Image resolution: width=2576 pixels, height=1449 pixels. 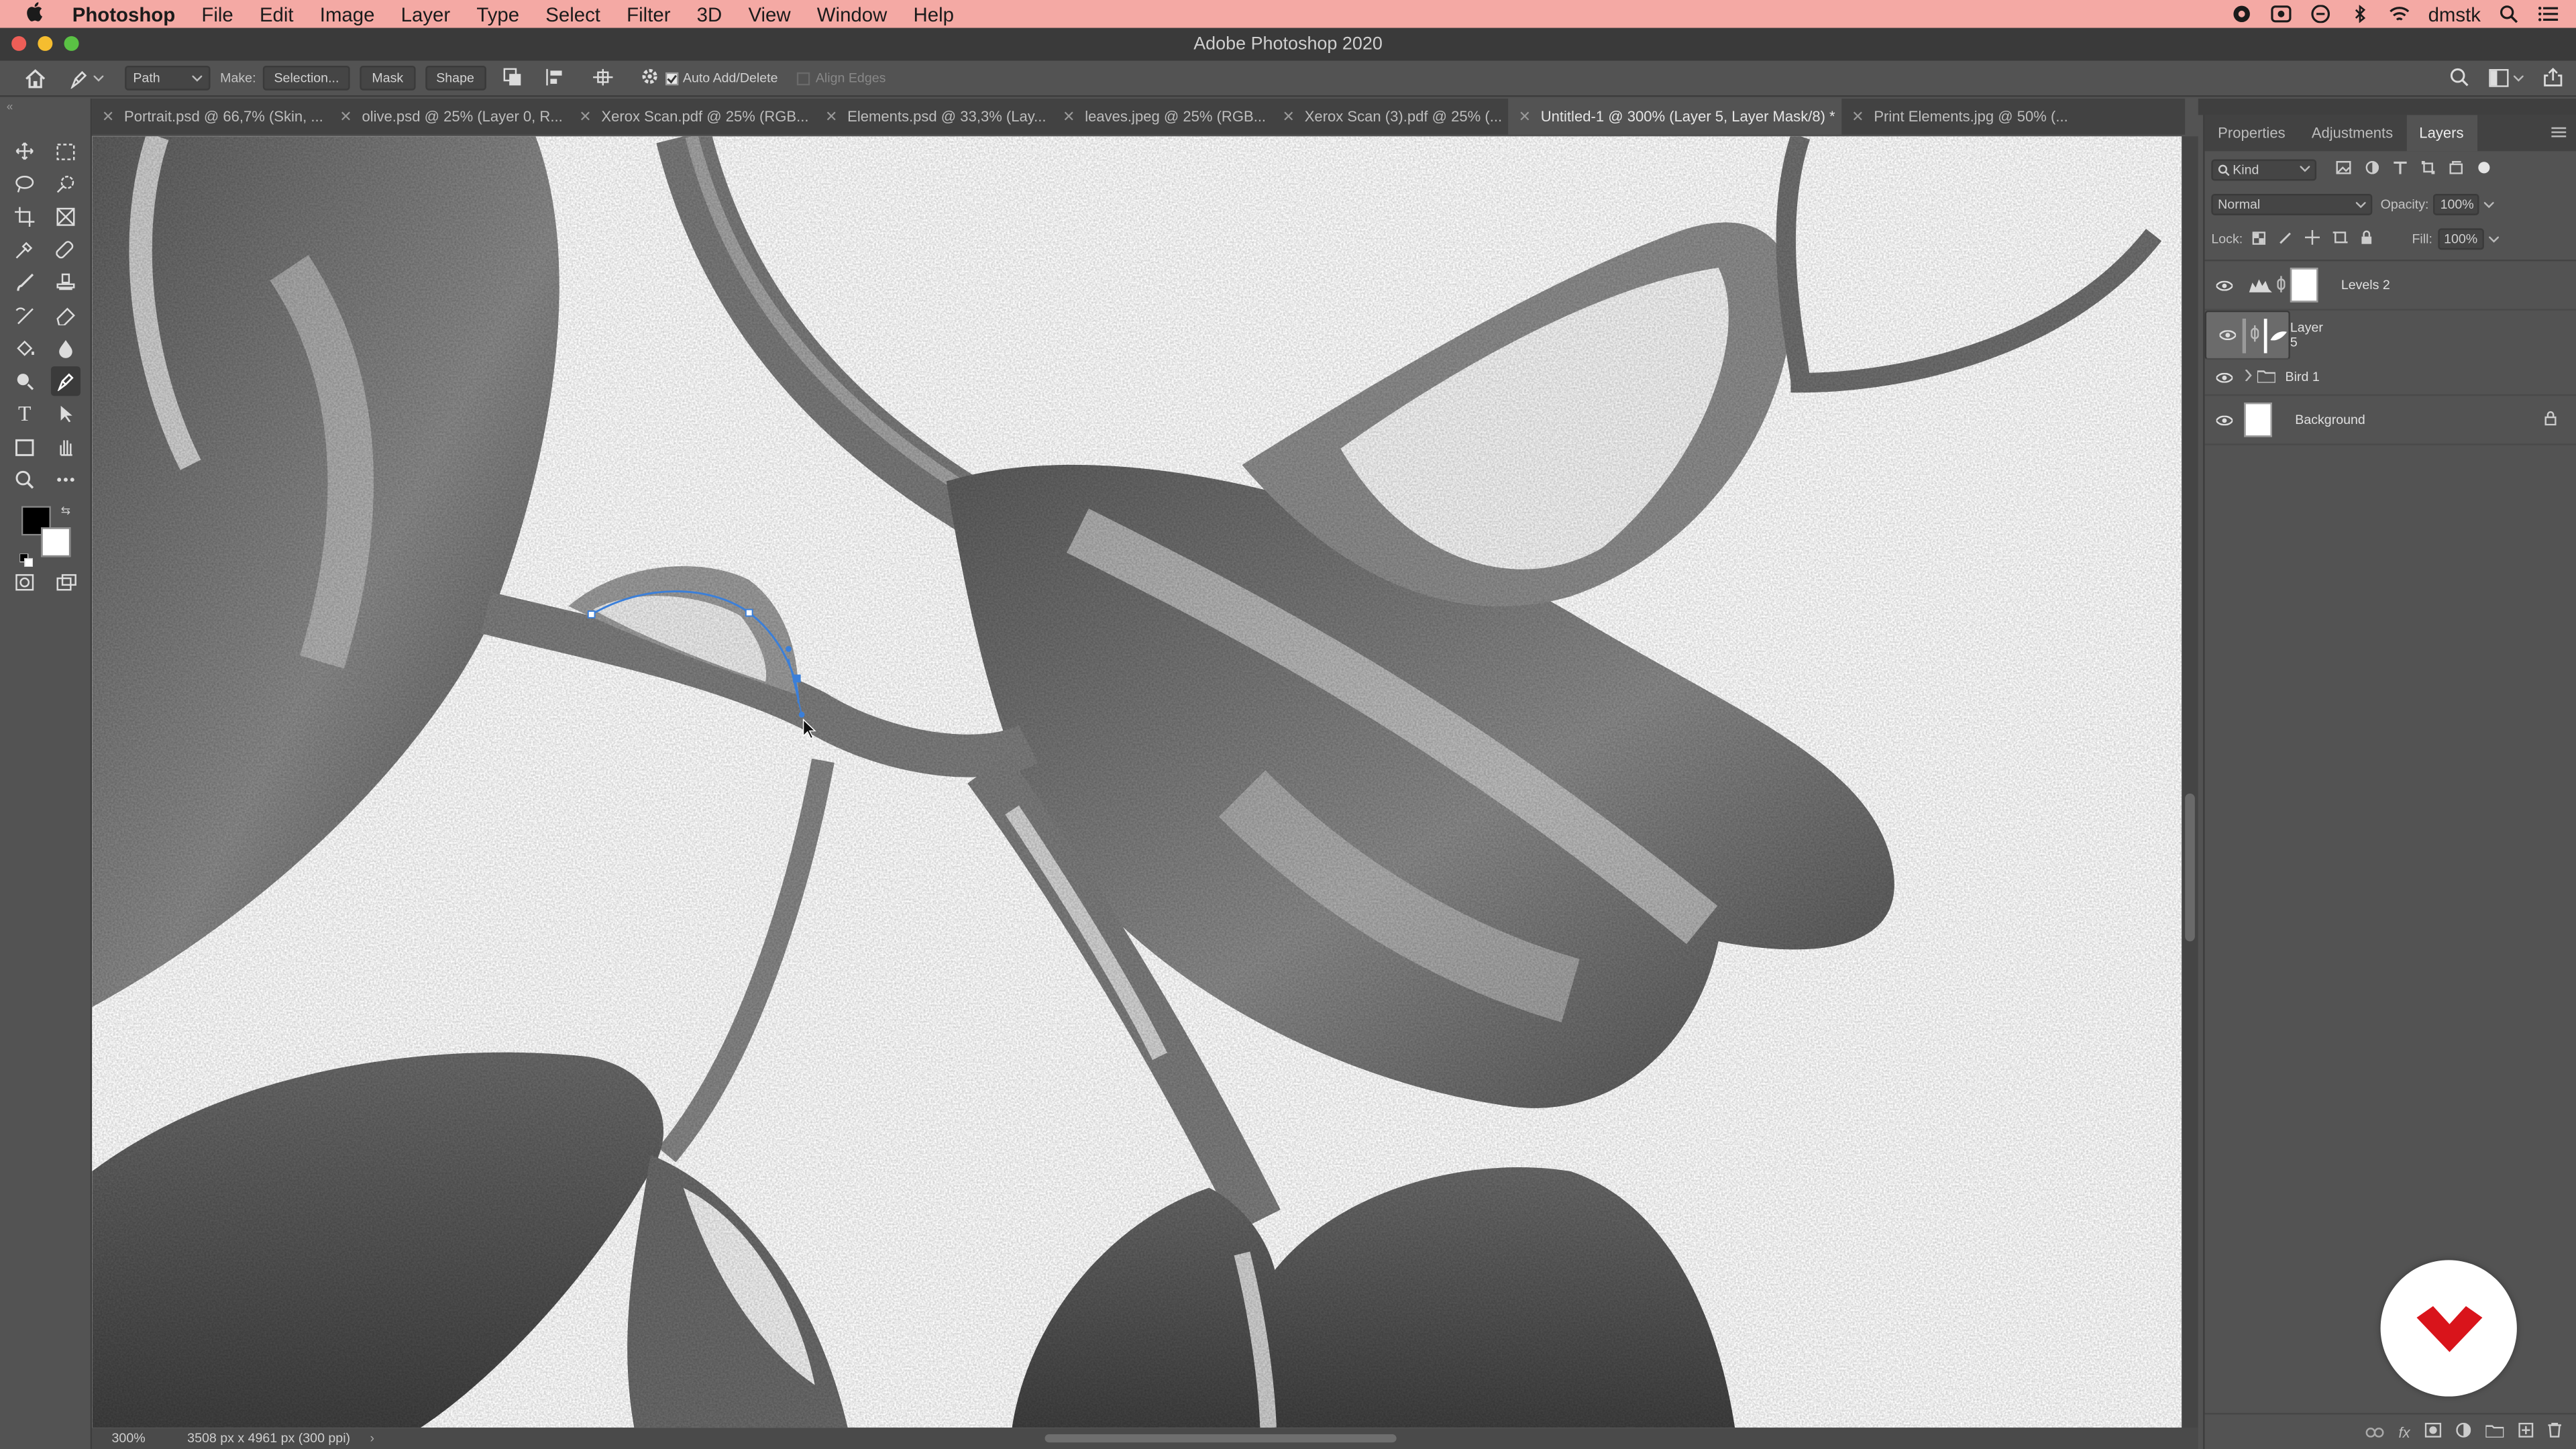 What do you see at coordinates (10, 107) in the screenshot?
I see `collapse-toolbar-icon: «` at bounding box center [10, 107].